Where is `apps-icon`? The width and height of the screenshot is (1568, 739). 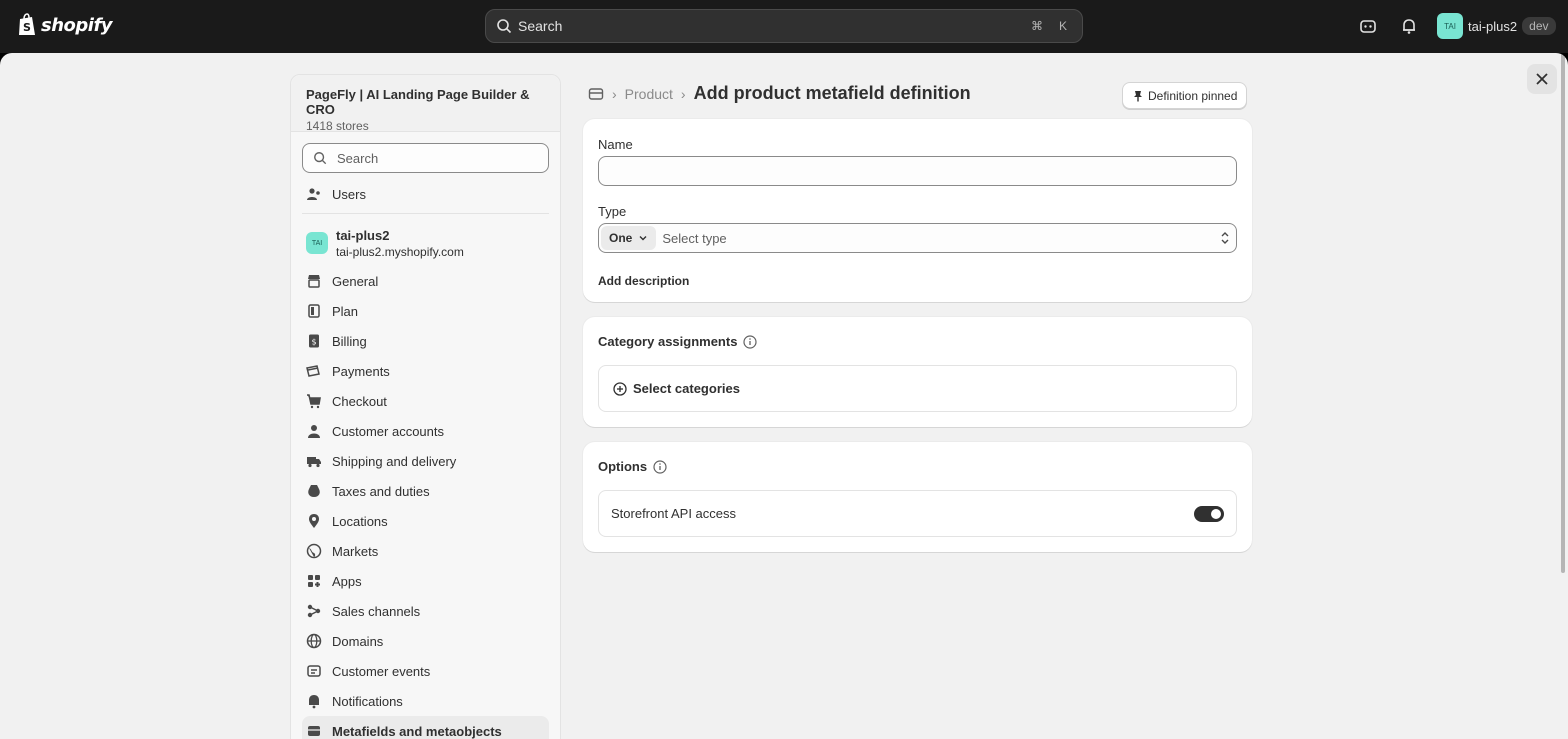 apps-icon is located at coordinates (314, 581).